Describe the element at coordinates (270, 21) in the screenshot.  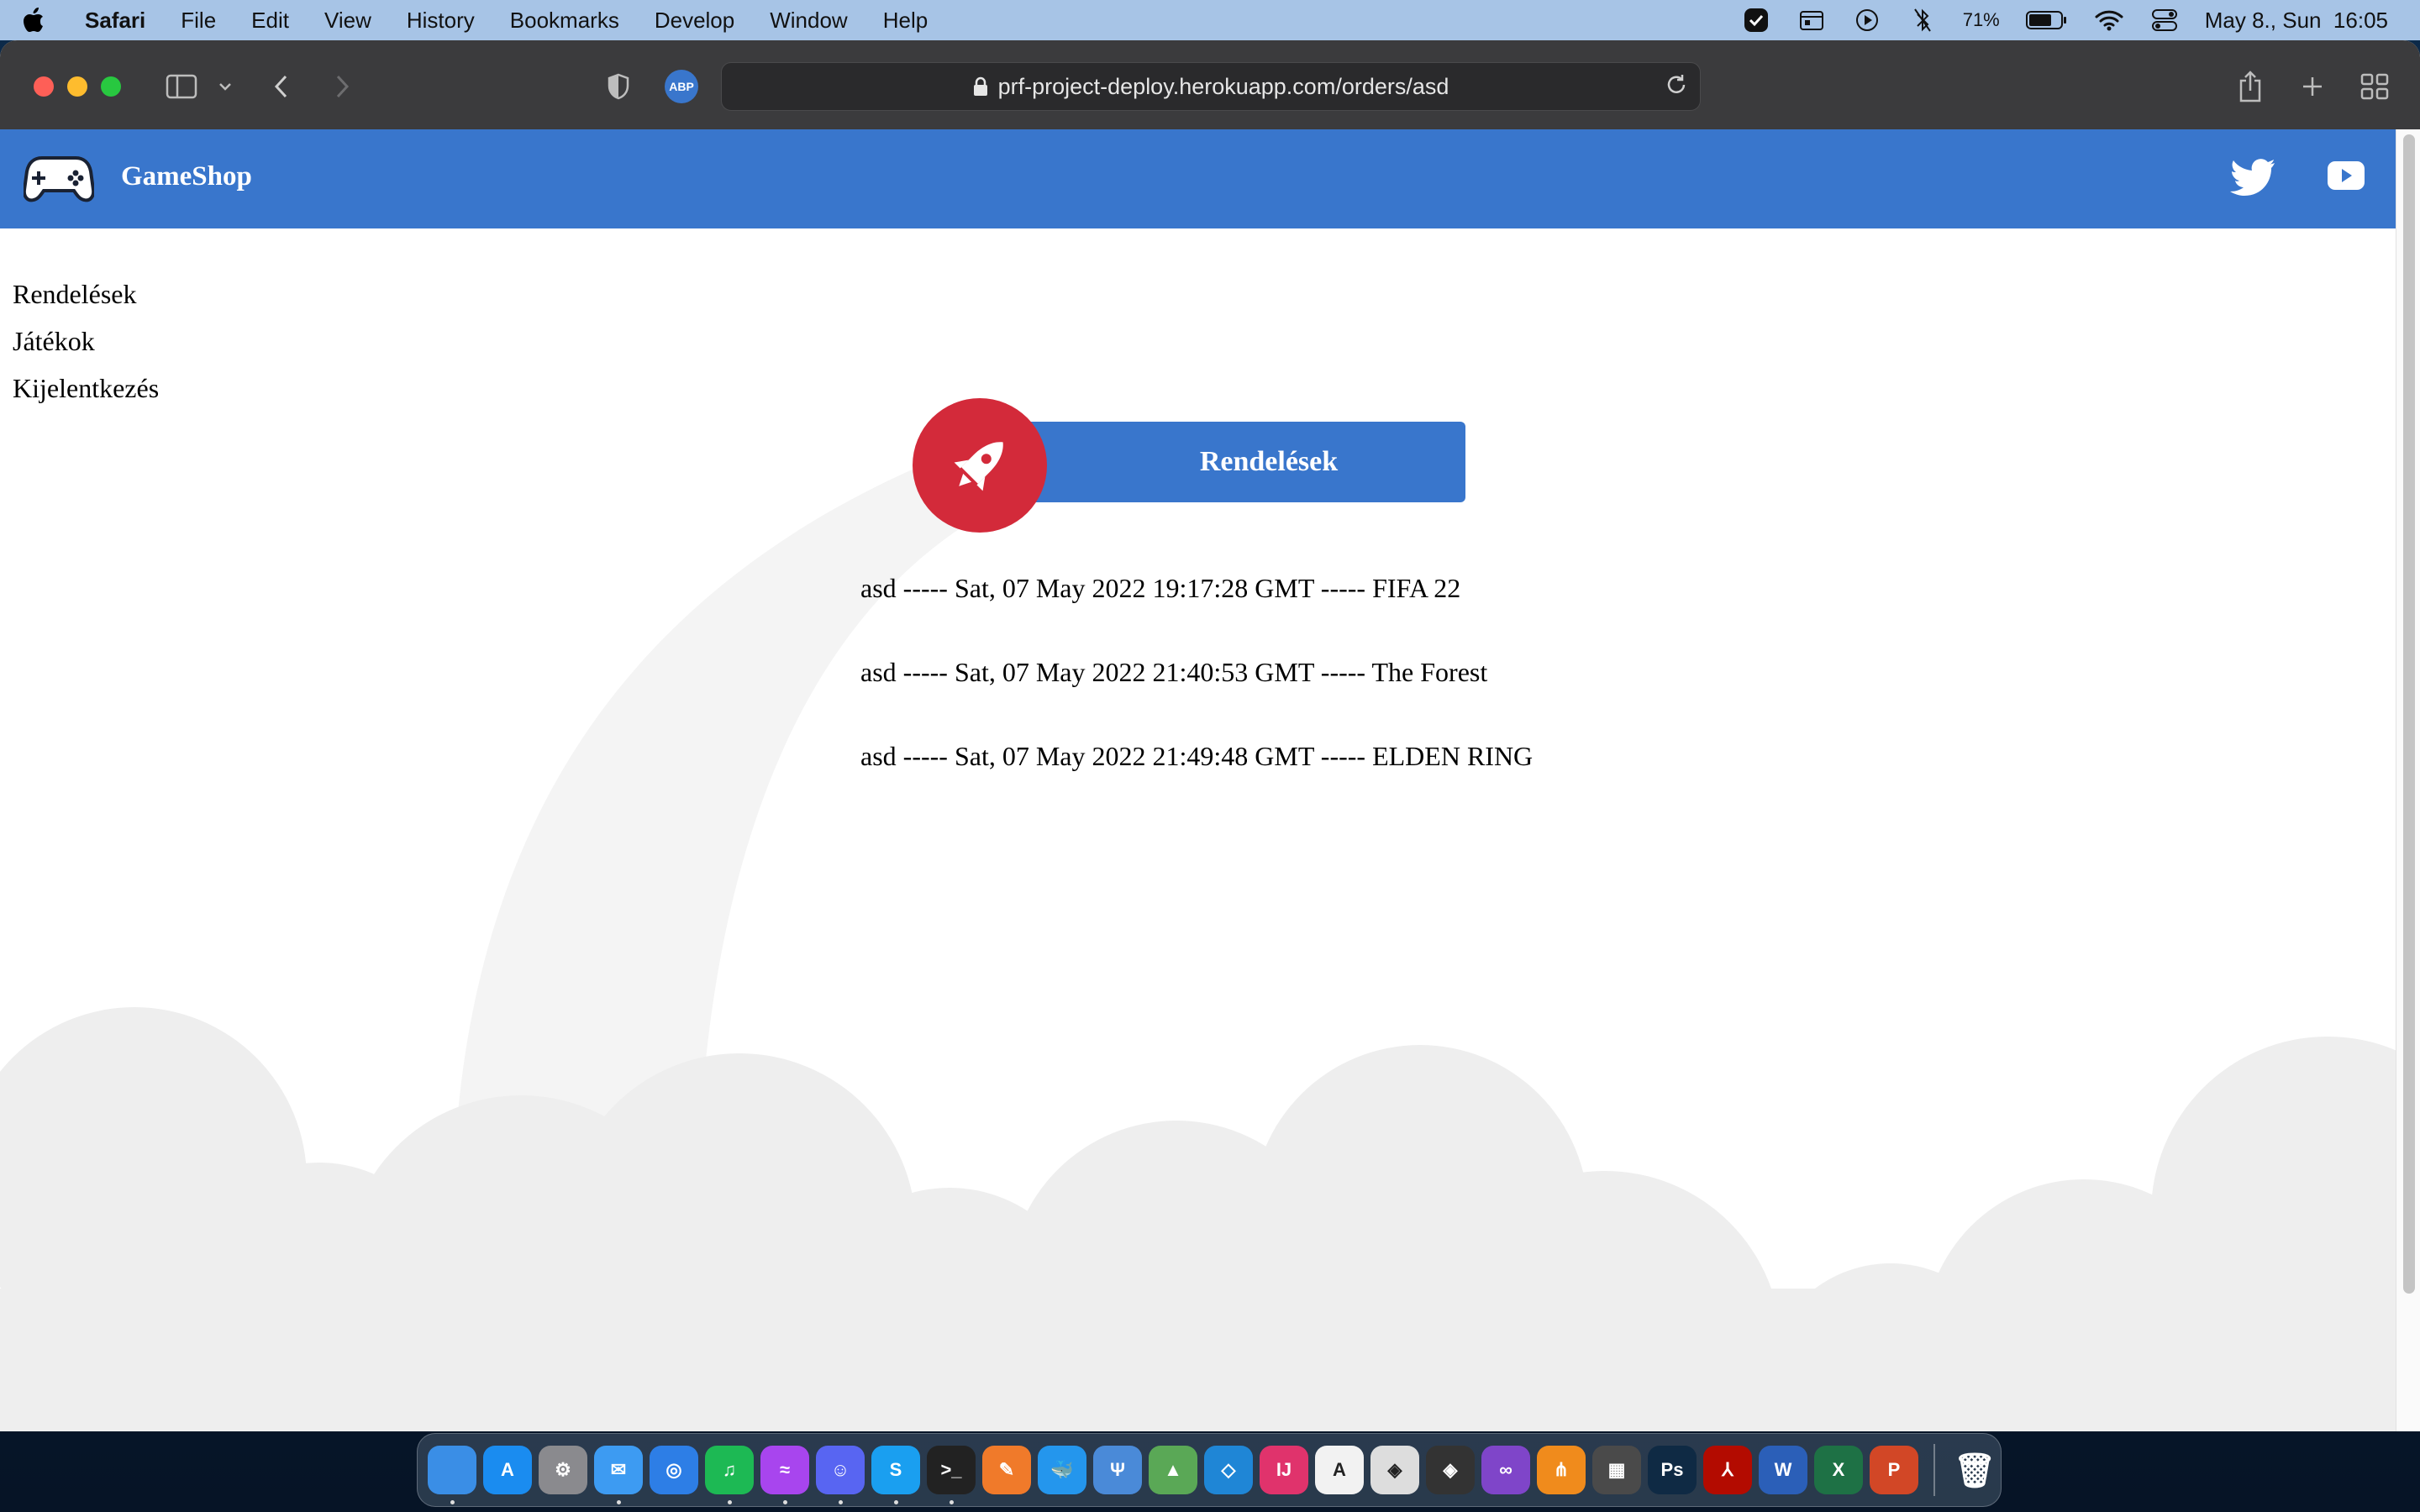
I see `menu-edit: Edit` at that location.